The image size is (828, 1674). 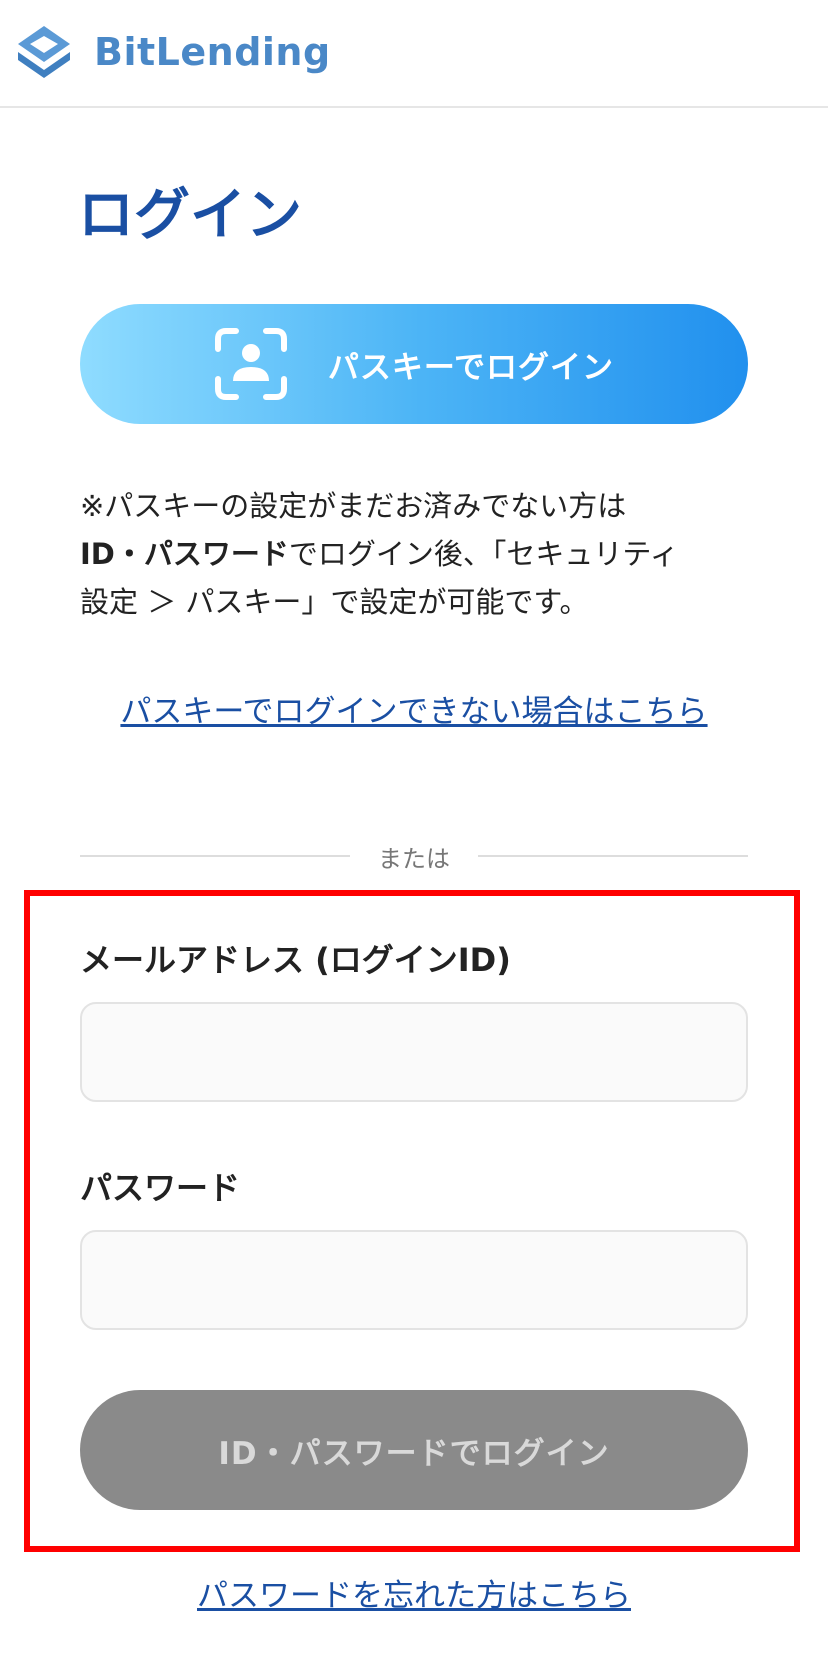 I want to click on app-header: BitLending, so click(x=414, y=54).